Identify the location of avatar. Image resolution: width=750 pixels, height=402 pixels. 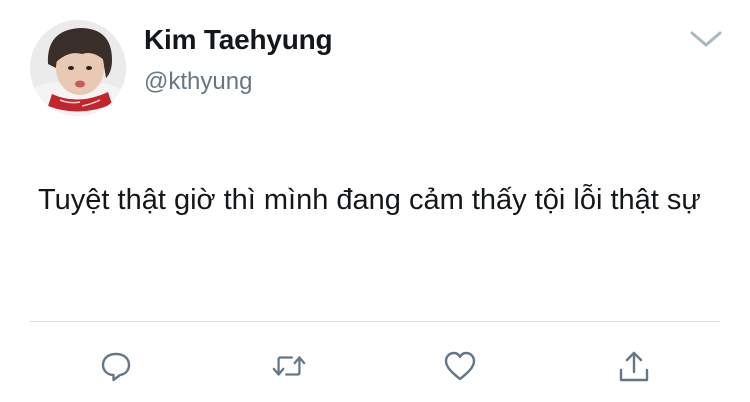
(78, 68).